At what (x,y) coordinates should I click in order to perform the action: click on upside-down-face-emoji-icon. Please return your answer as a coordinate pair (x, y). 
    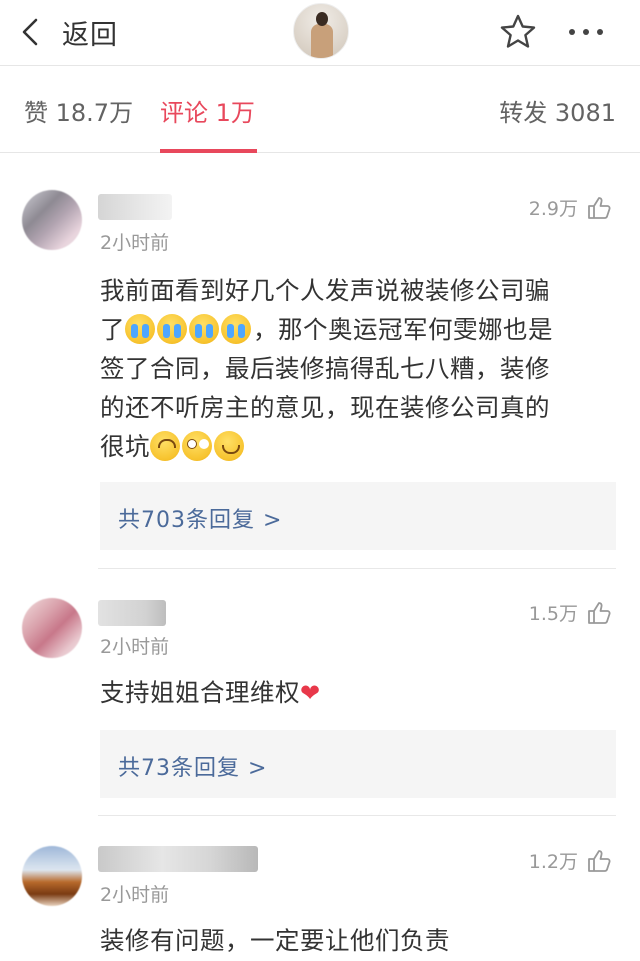
    Looking at the image, I should click on (165, 446).